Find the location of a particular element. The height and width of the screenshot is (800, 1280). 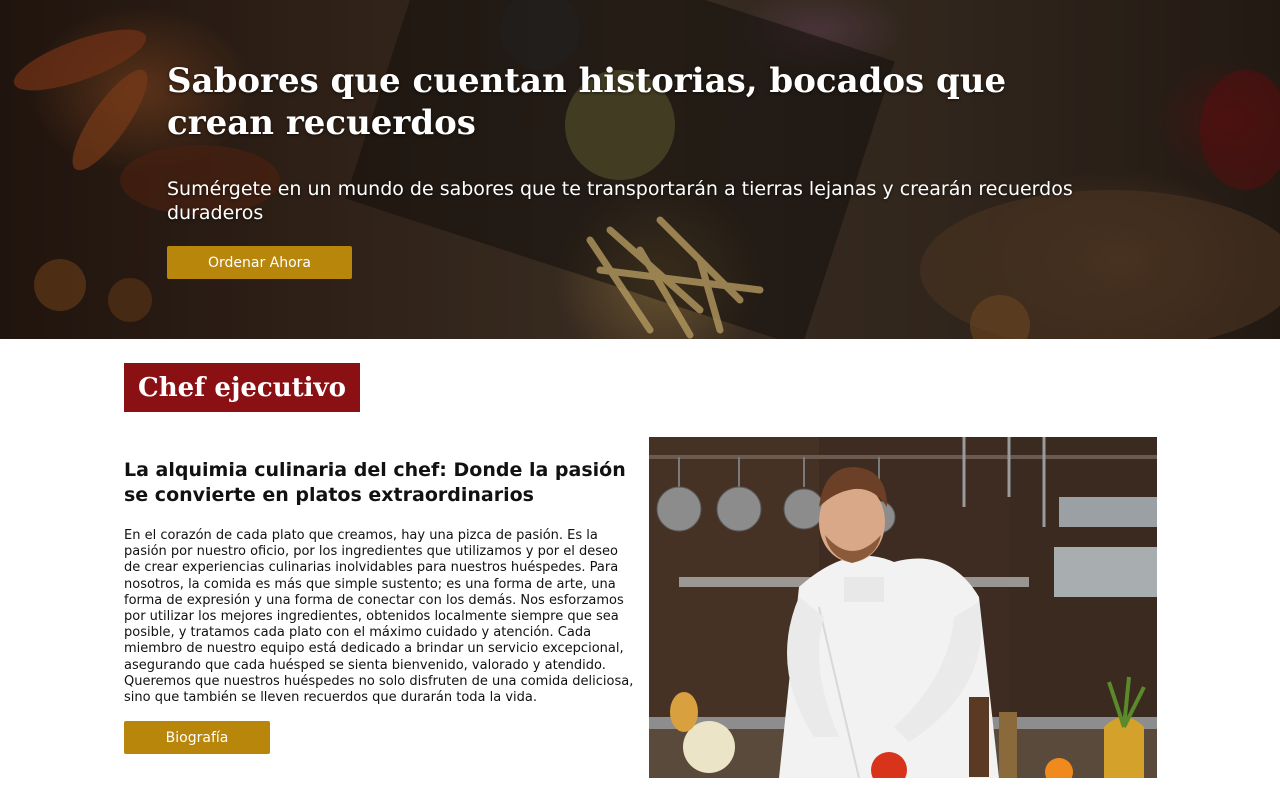

biography-button: Biografía is located at coordinates (197, 737).